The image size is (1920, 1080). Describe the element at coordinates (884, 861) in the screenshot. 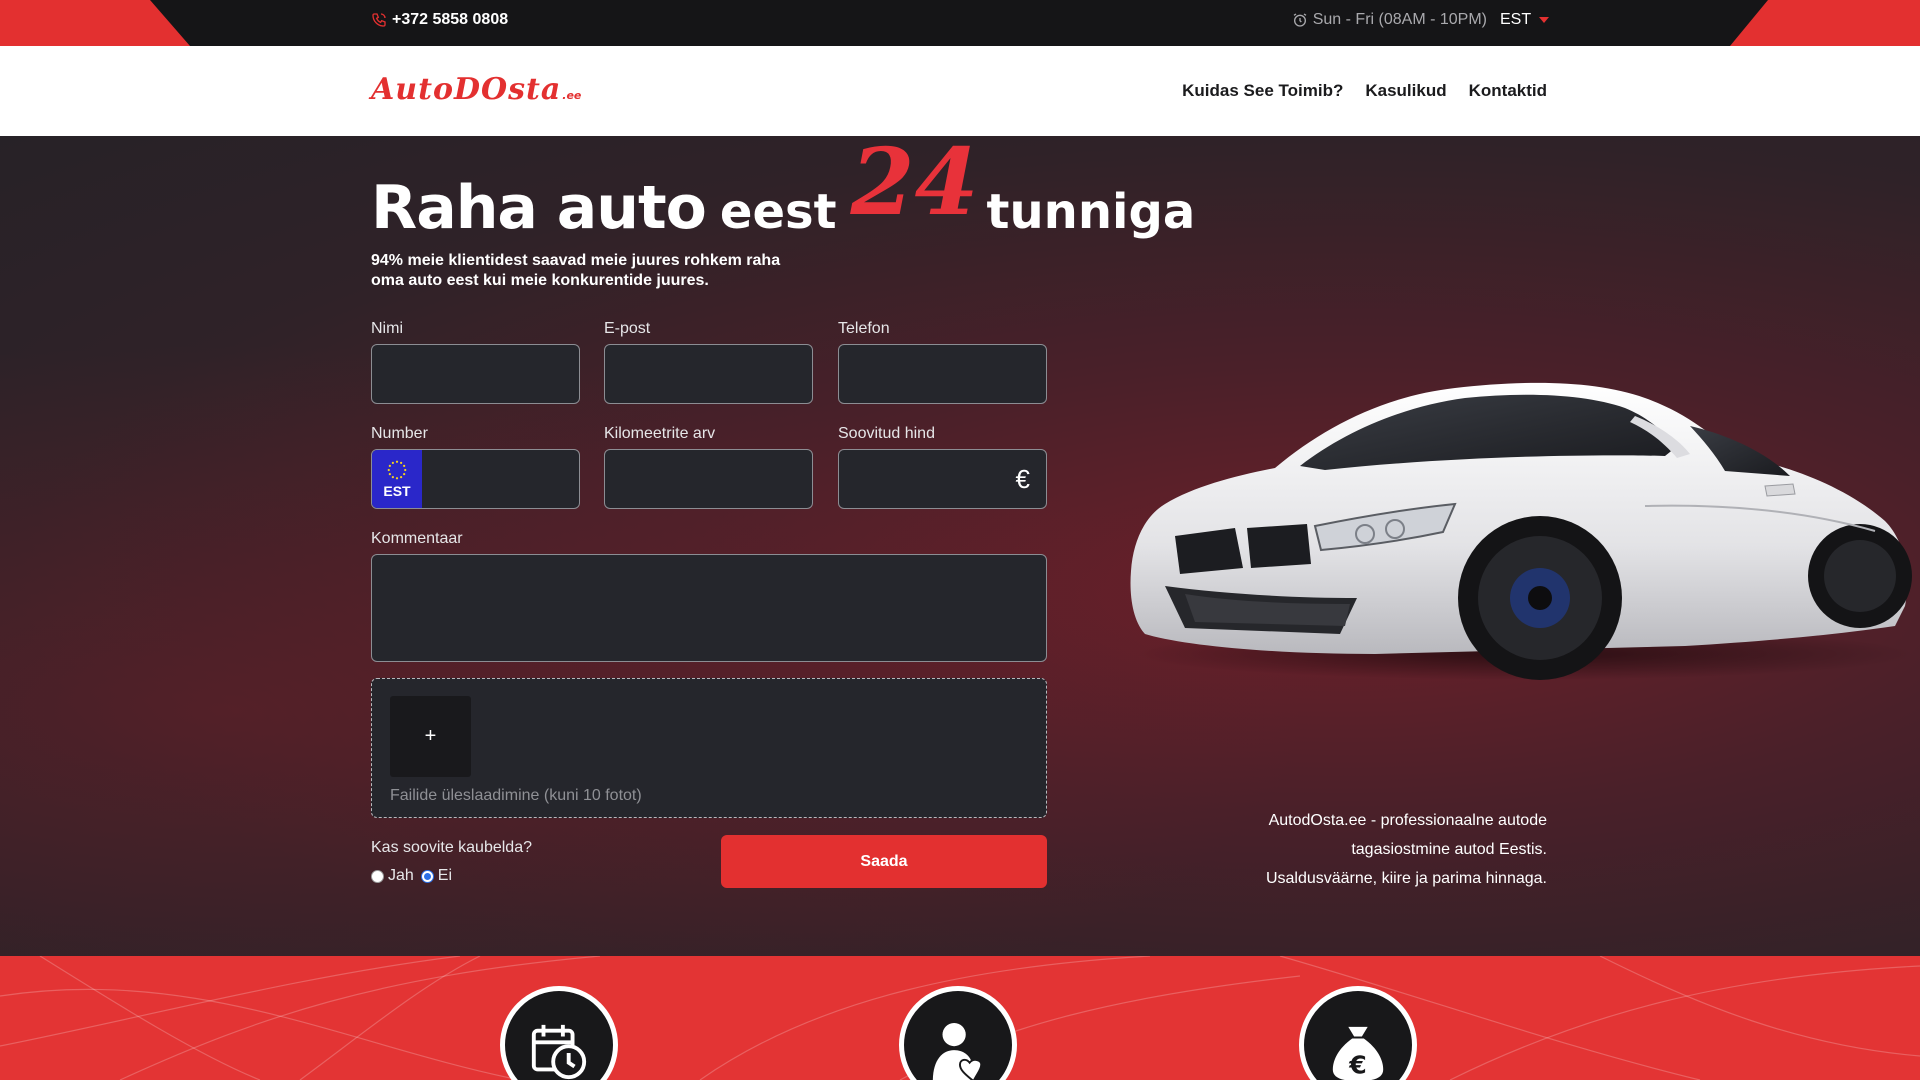

I see `submit-button: Saada` at that location.